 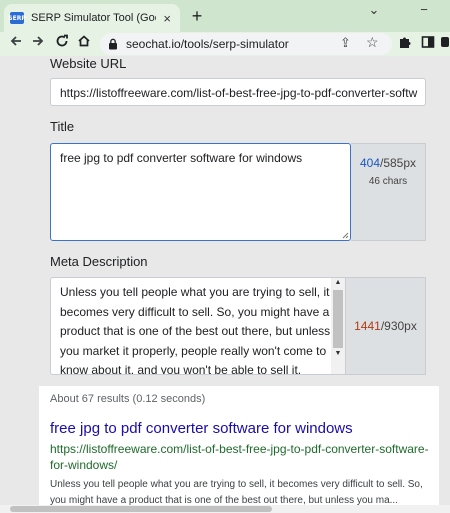 What do you see at coordinates (99, 261) in the screenshot?
I see `meta-description-label: Meta Description` at bounding box center [99, 261].